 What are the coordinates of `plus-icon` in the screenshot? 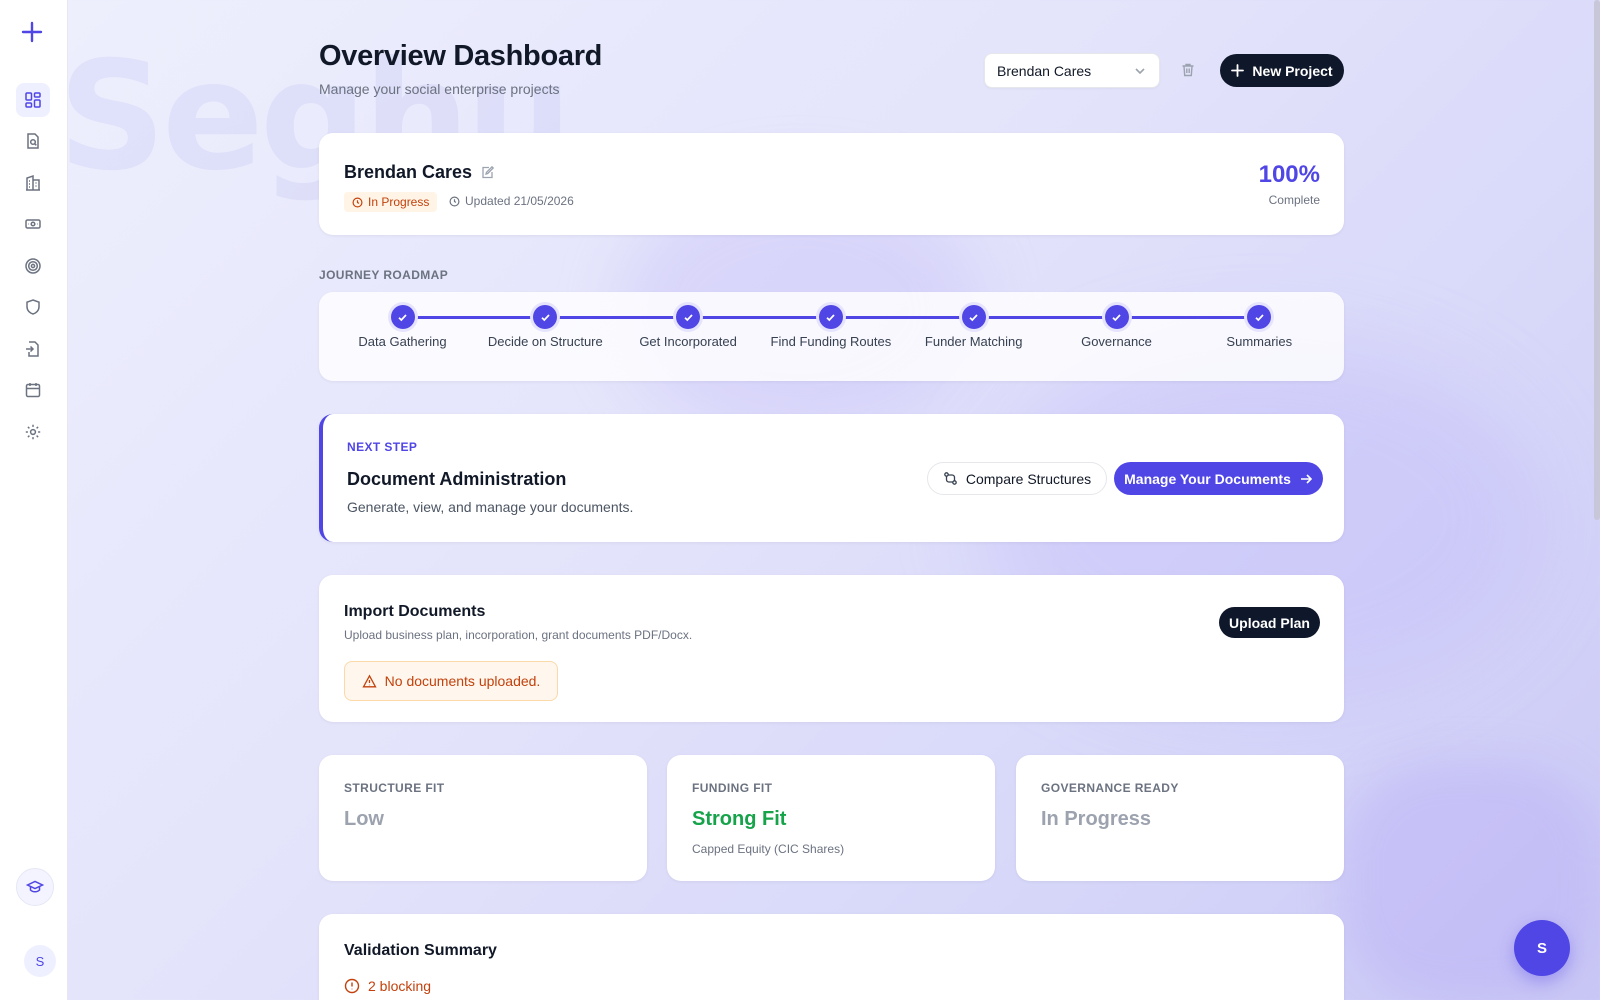 It's located at (1238, 70).